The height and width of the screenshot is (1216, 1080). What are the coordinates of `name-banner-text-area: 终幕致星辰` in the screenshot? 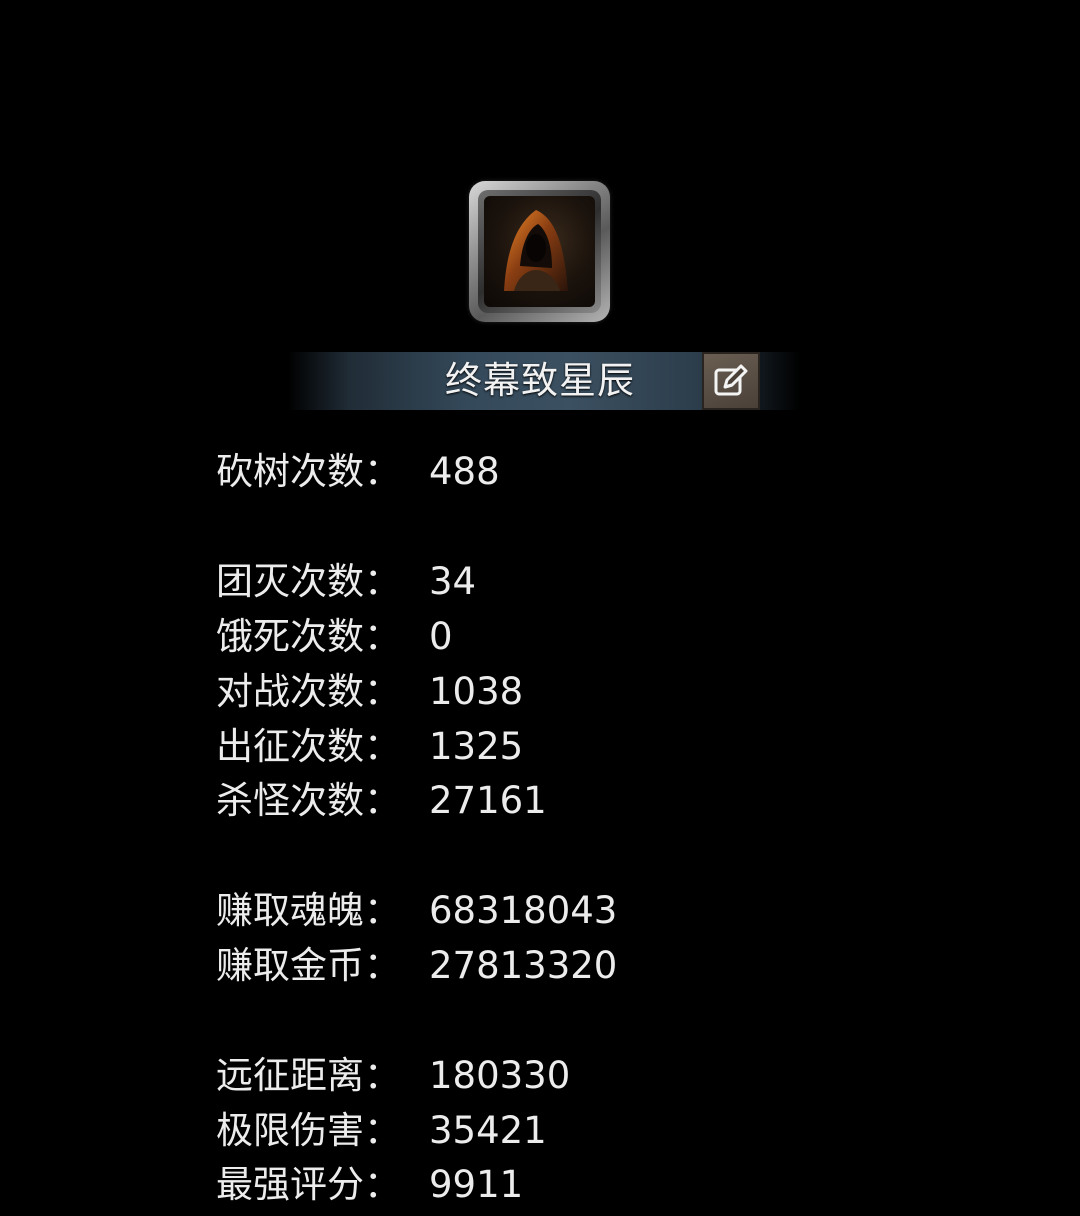 It's located at (540, 381).